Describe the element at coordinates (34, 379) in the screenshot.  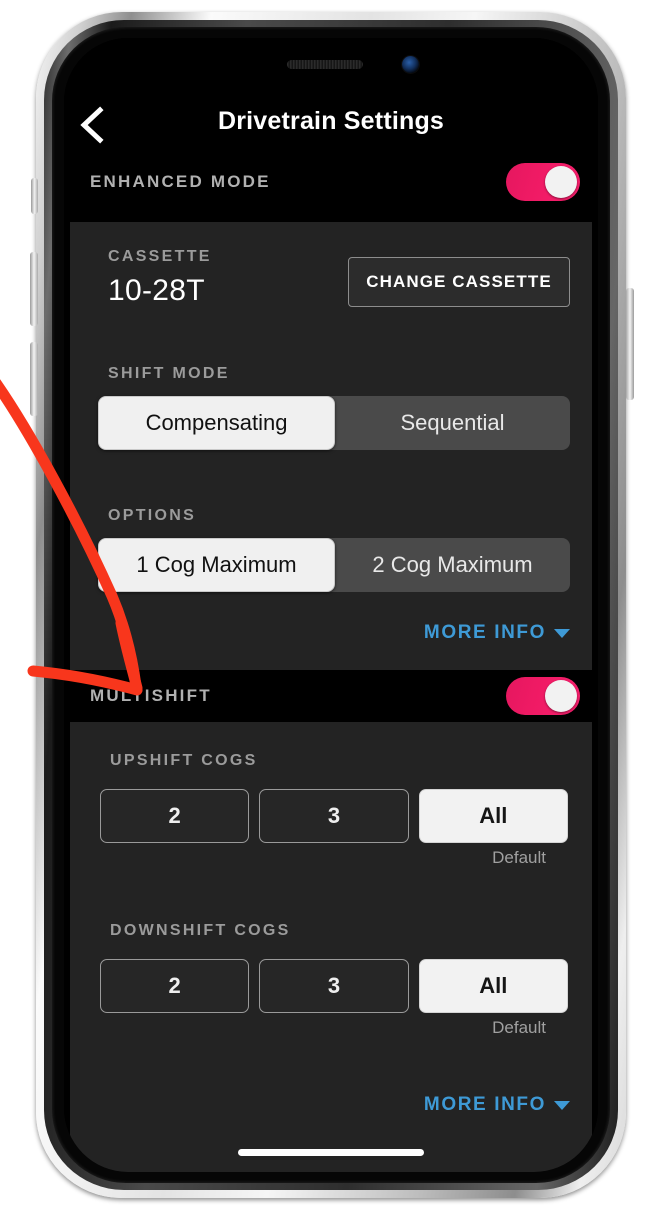
I see `phone-volume-down-button` at that location.